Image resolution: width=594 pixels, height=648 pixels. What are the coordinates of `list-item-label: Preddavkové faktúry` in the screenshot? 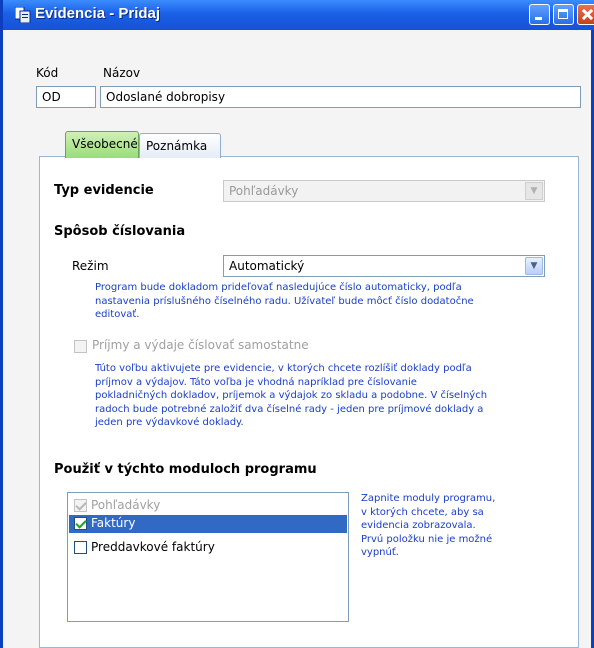 It's located at (153, 547).